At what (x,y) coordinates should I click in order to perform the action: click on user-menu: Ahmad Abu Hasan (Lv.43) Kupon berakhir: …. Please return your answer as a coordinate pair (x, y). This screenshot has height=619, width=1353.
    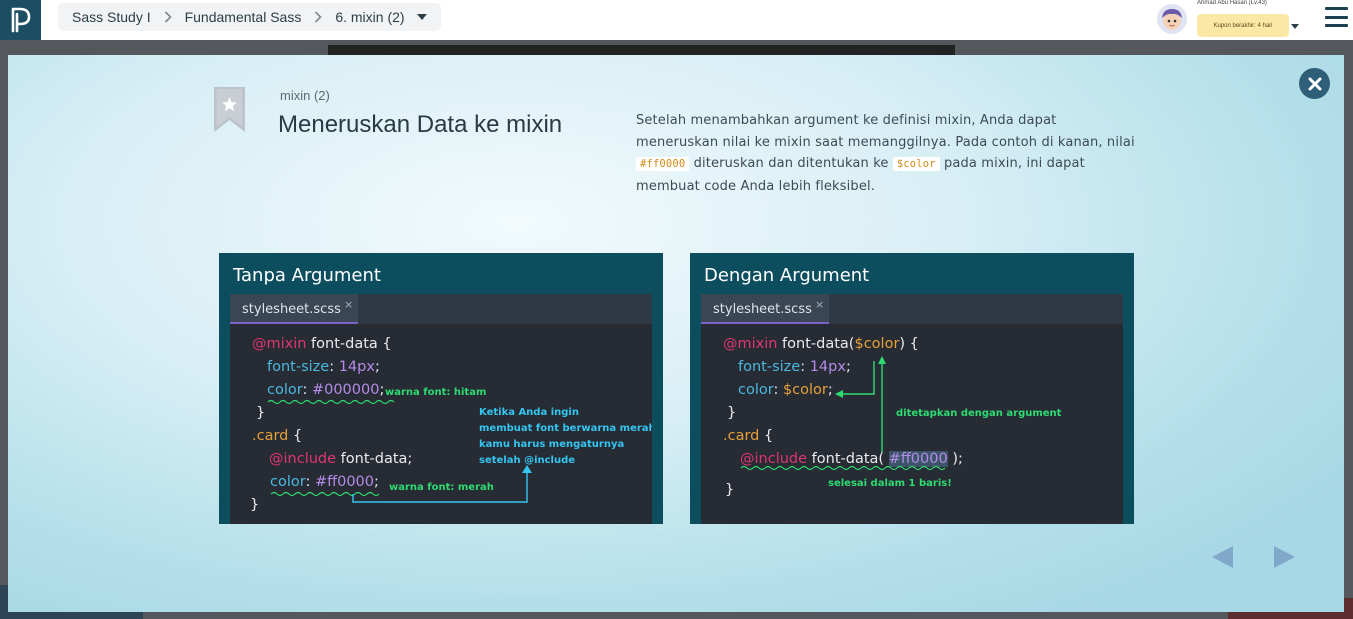
    Looking at the image, I should click on (1230, 20).